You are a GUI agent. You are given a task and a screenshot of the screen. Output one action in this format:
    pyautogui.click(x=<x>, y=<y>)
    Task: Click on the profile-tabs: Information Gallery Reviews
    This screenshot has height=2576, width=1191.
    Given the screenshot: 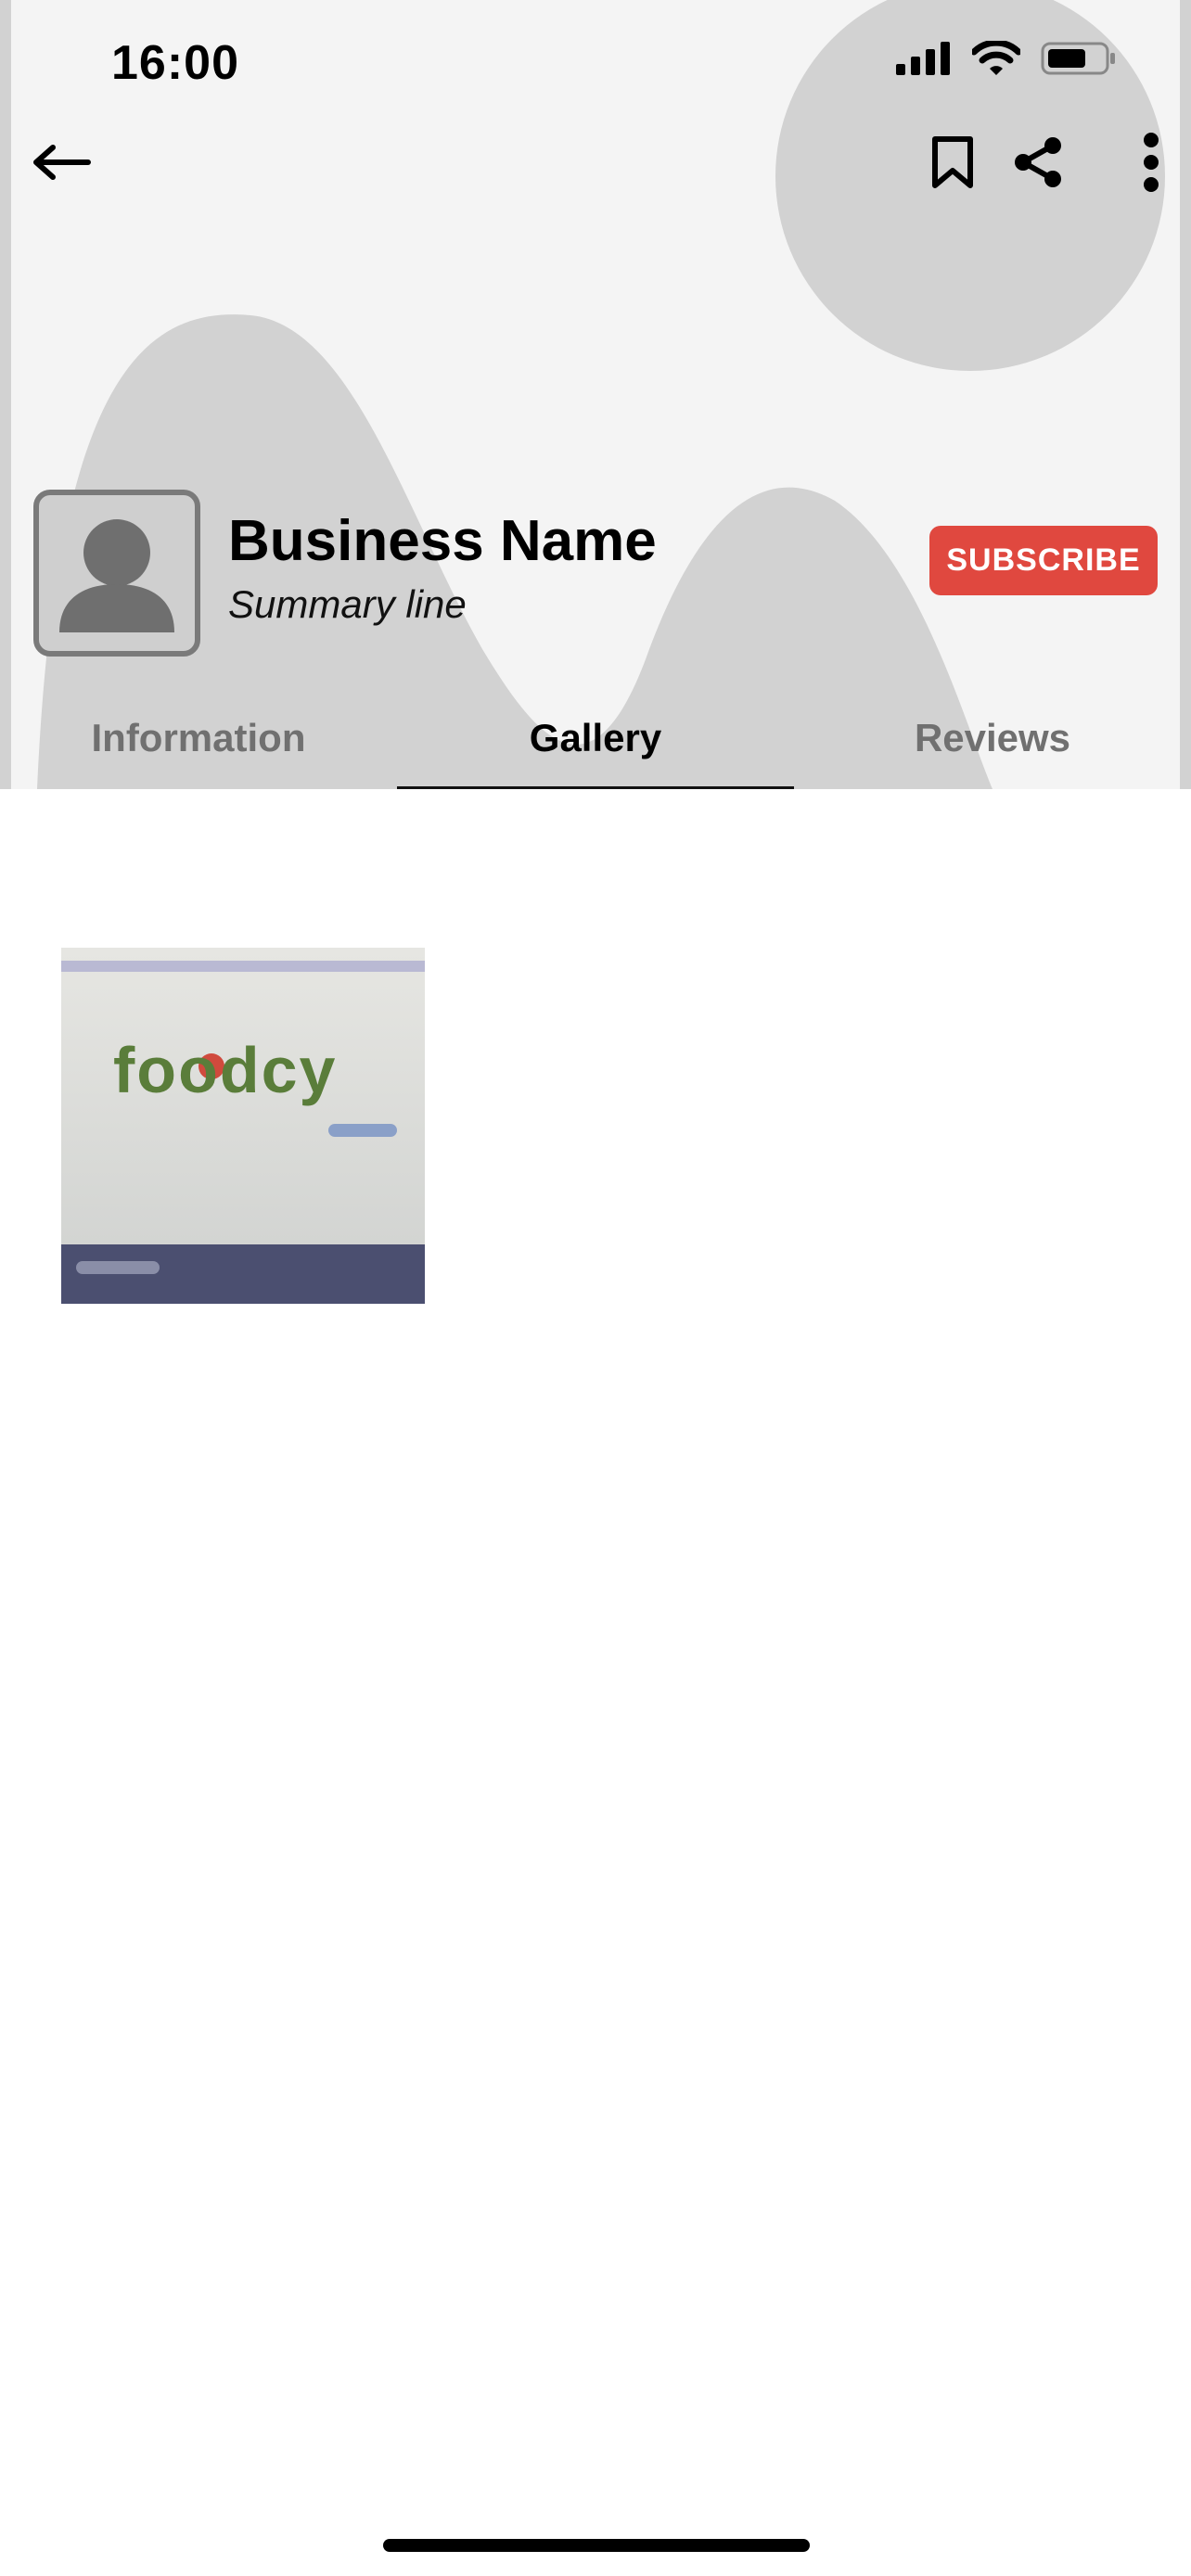 What is the action you would take?
    pyautogui.click(x=595, y=737)
    